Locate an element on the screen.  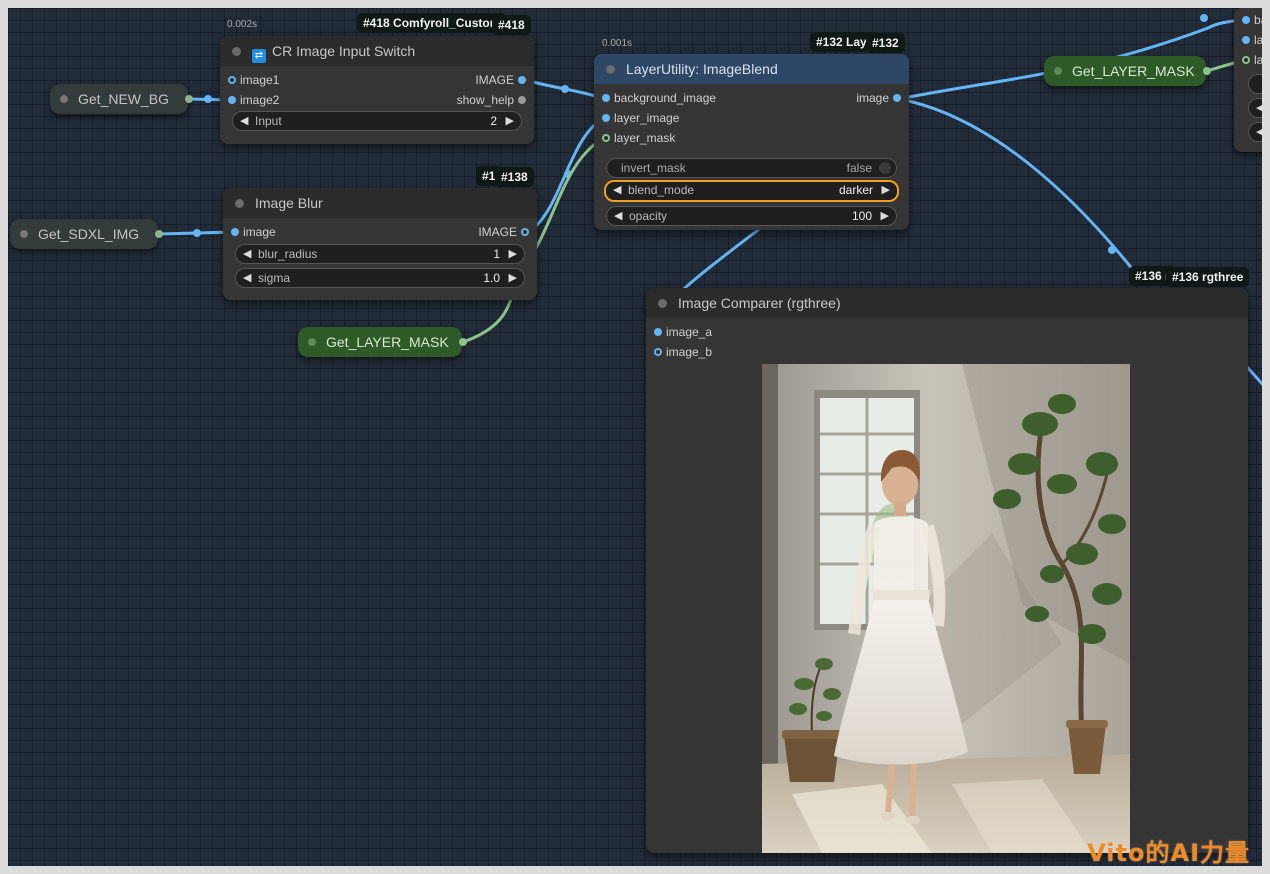
widget-value: darker is located at coordinates (855, 190).